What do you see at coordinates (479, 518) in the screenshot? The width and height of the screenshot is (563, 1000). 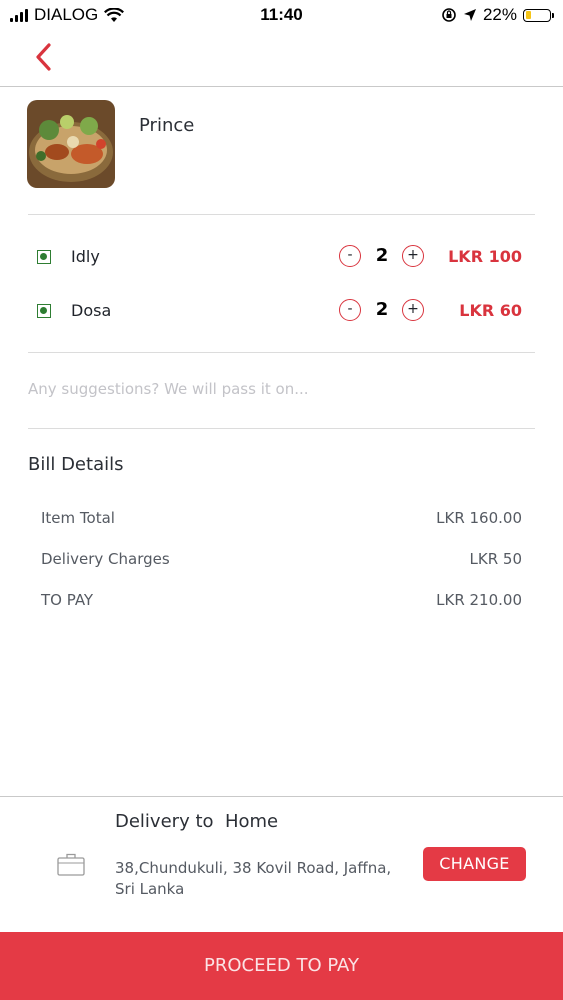 I see `bill-value: LKR 160.00` at bounding box center [479, 518].